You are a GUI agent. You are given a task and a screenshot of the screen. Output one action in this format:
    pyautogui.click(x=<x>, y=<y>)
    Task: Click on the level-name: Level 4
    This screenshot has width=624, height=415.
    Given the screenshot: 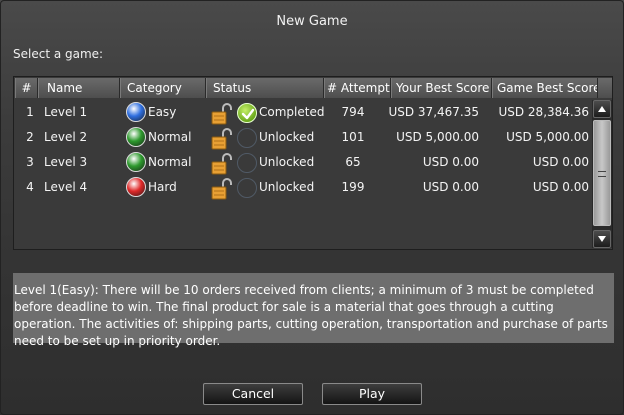 What is the action you would take?
    pyautogui.click(x=66, y=187)
    